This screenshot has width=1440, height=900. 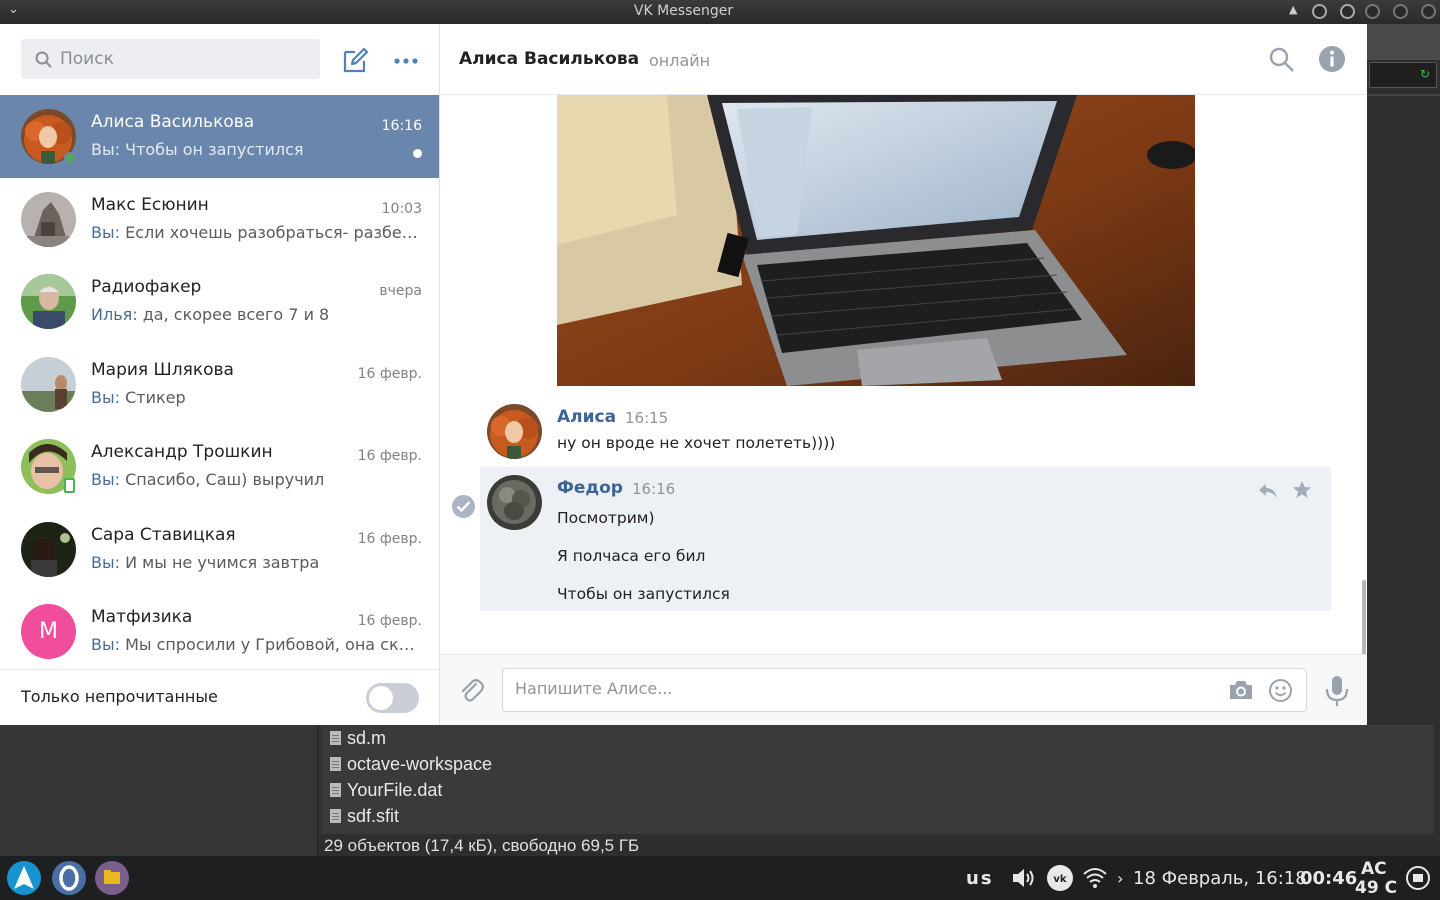 I want to click on preview-text: И мы не учимся завтра, so click(x=222, y=562).